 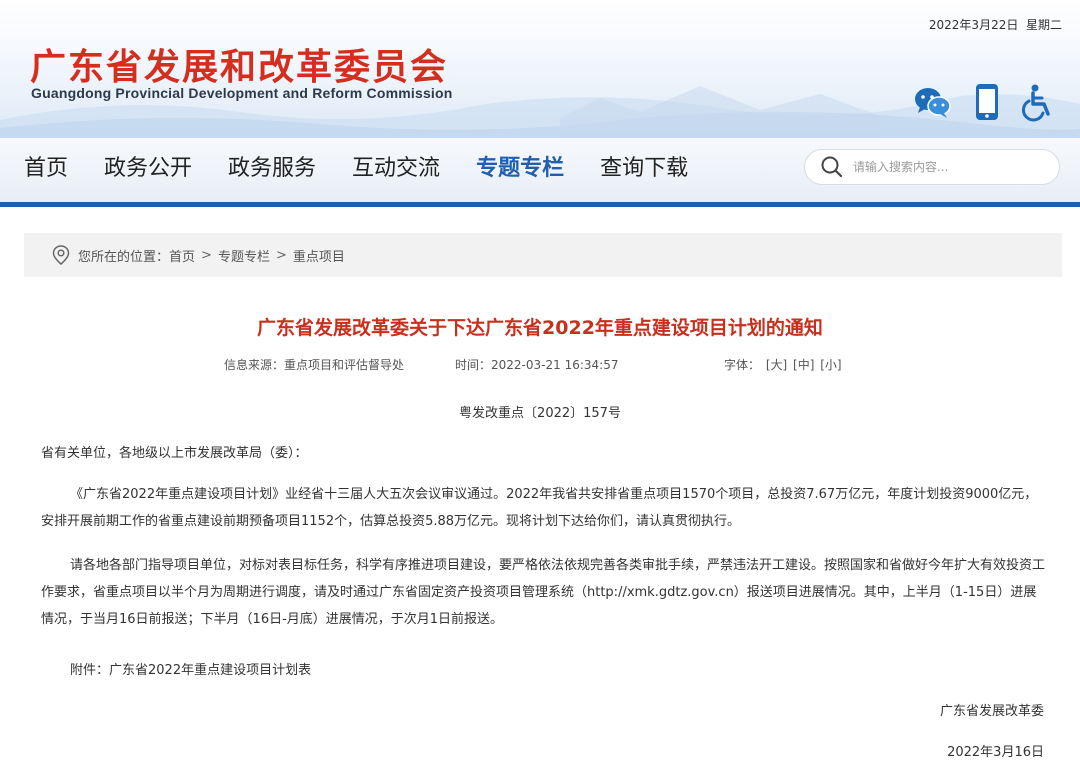 What do you see at coordinates (182, 255) in the screenshot?
I see `breadcrumb-home: 首页` at bounding box center [182, 255].